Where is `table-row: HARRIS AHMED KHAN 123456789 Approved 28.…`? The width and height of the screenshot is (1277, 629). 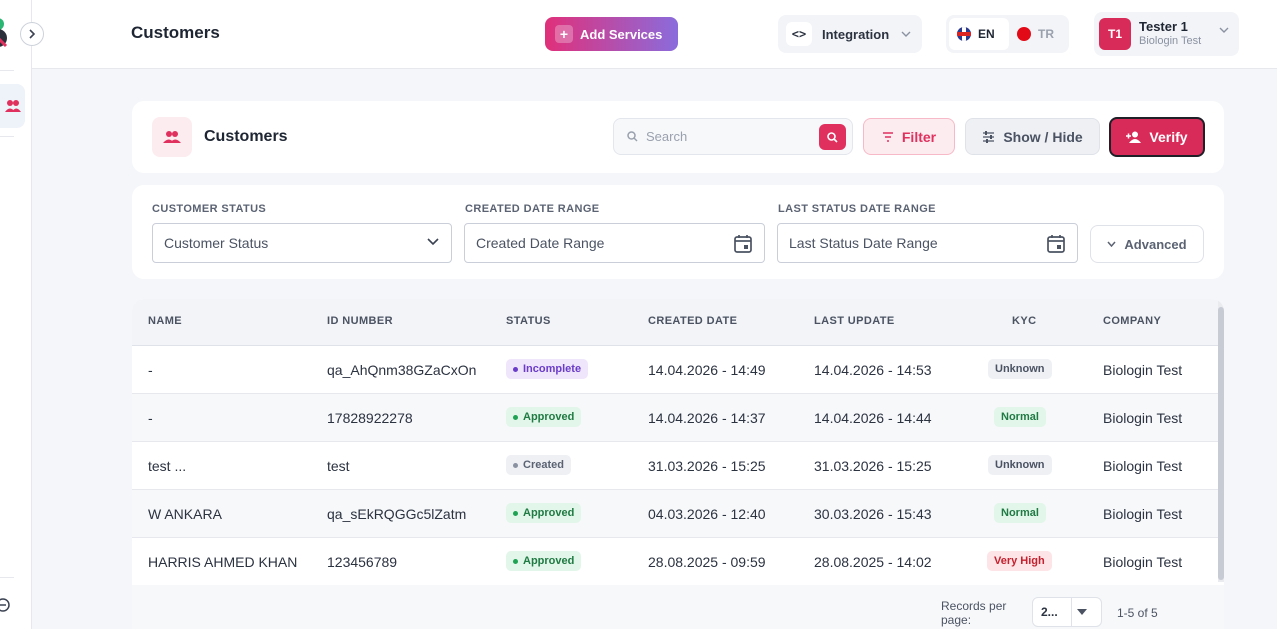 table-row: HARRIS AHMED KHAN 123456789 Approved 28.… is located at coordinates (675, 562).